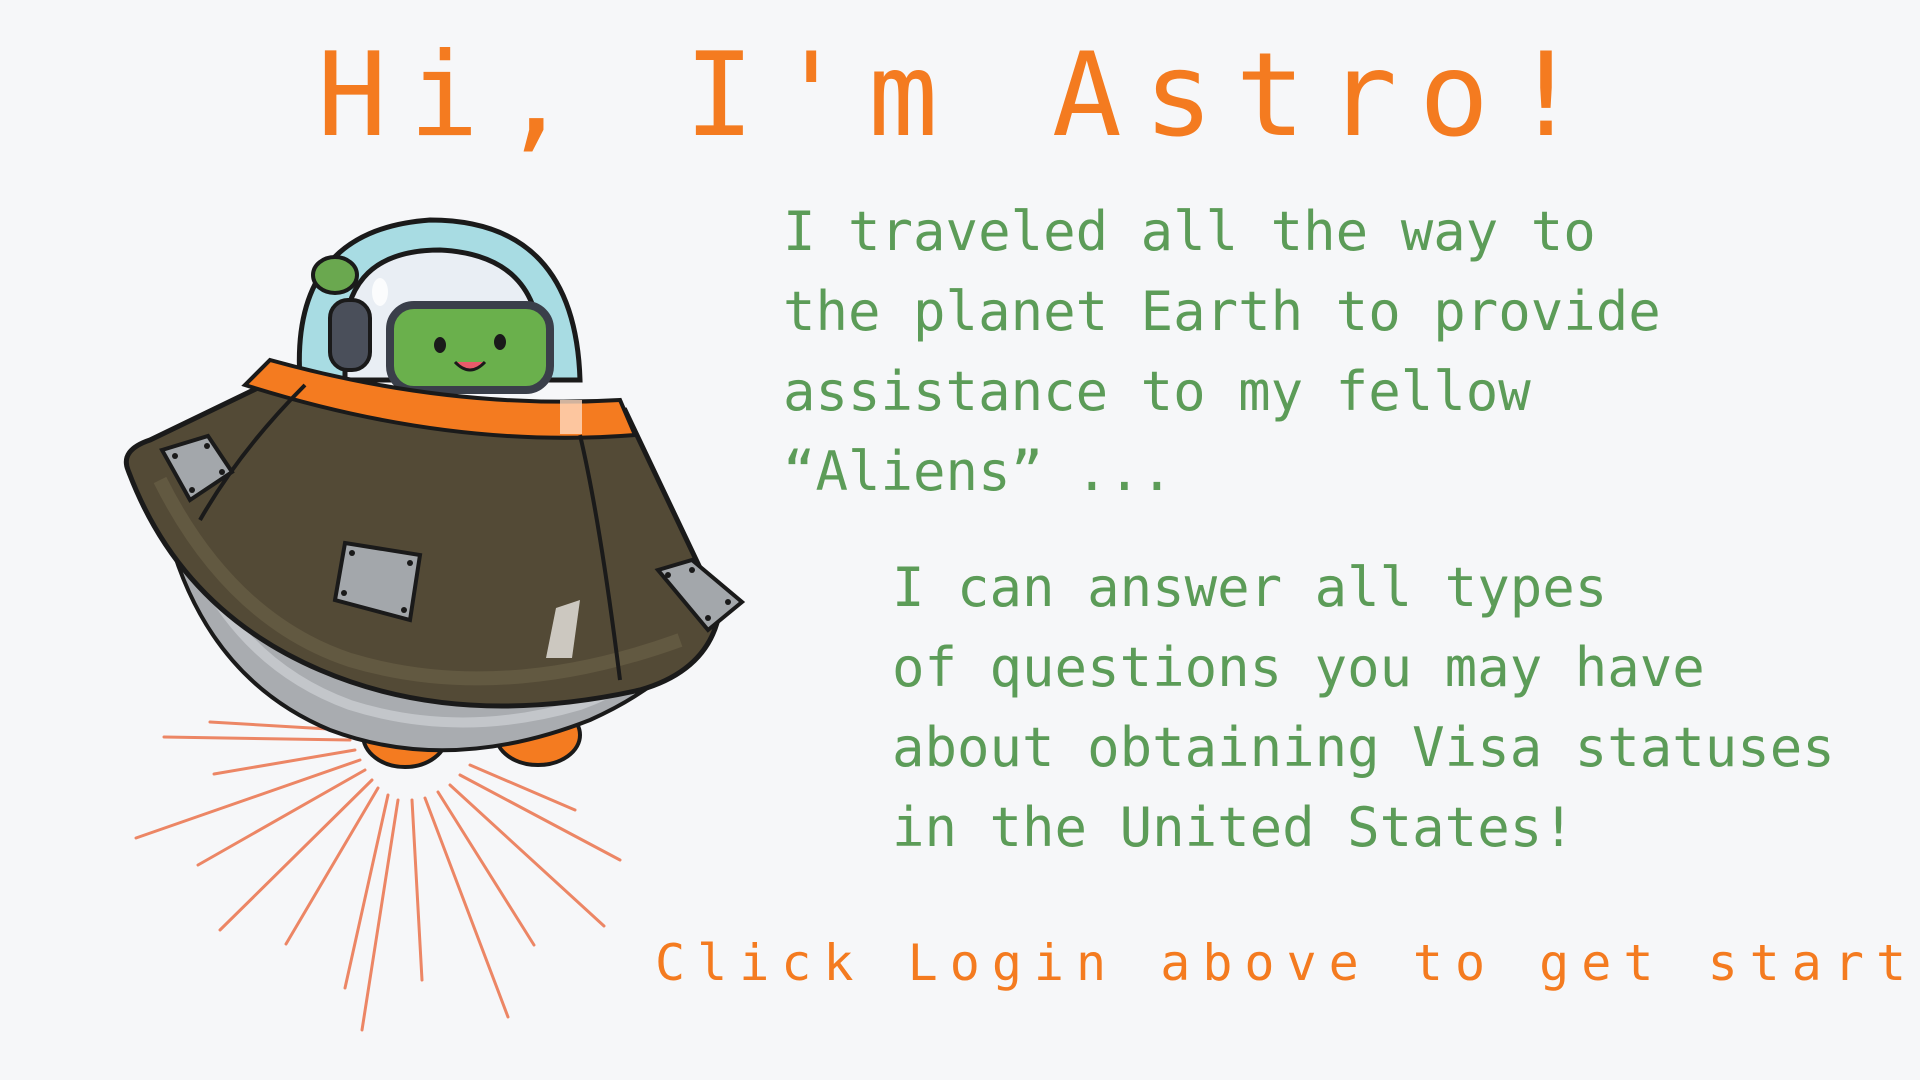  I want to click on info-line: about obtaining Visa statuses, so click(1363, 747).